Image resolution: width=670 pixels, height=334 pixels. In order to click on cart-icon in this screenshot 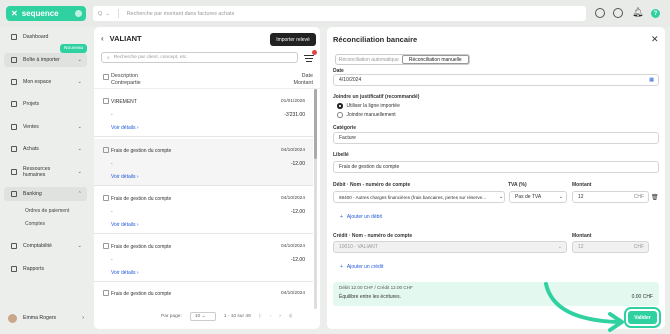, I will do `click(14, 149)`.